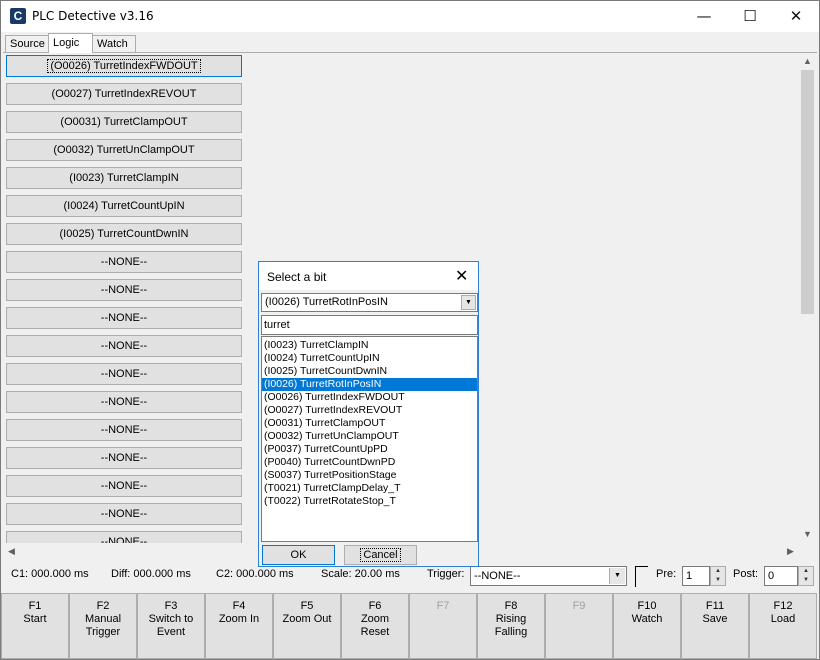 The image size is (820, 660). Describe the element at coordinates (124, 94) in the screenshot. I see `signal-button: (O0027) TurretIndexREVOUT` at that location.